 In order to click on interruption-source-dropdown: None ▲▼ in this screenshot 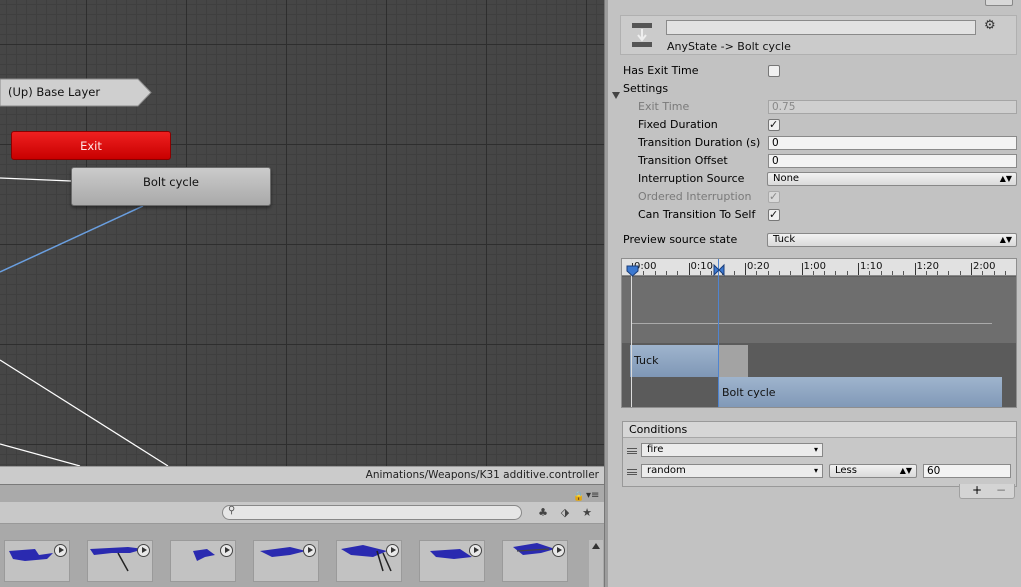, I will do `click(892, 179)`.